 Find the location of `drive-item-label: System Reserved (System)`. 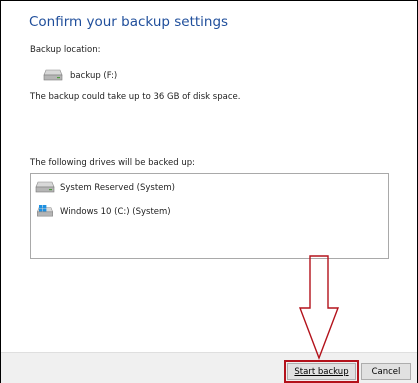

drive-item-label: System Reserved (System) is located at coordinates (117, 188).